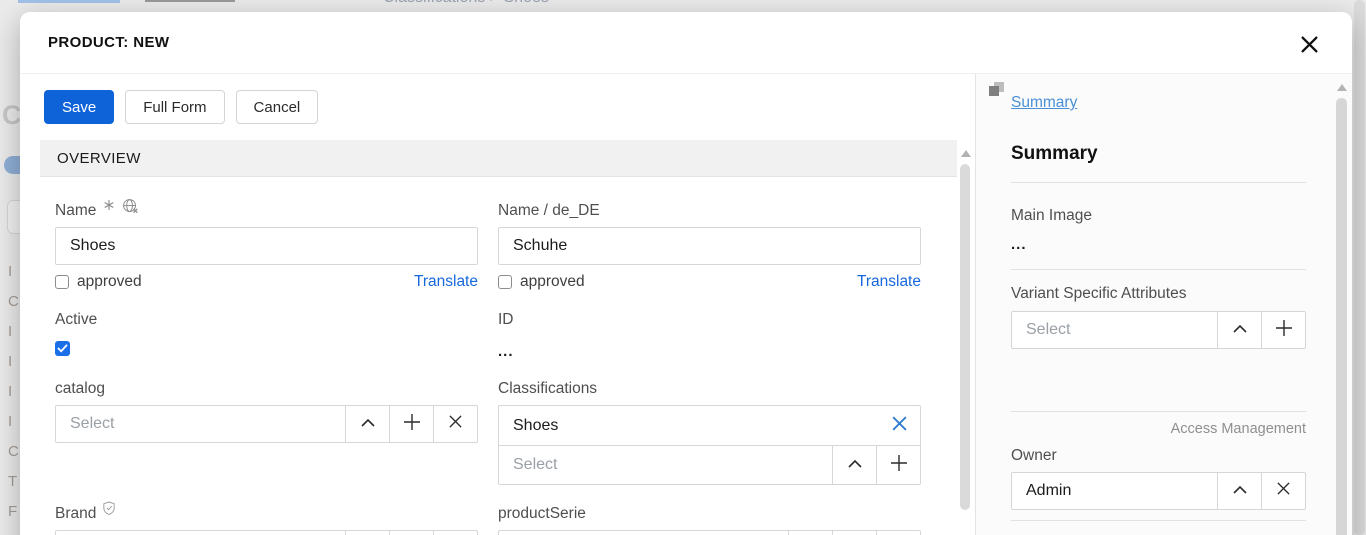 The height and width of the screenshot is (535, 1366). Describe the element at coordinates (1034, 455) in the screenshot. I see `owner-label: Owner` at that location.